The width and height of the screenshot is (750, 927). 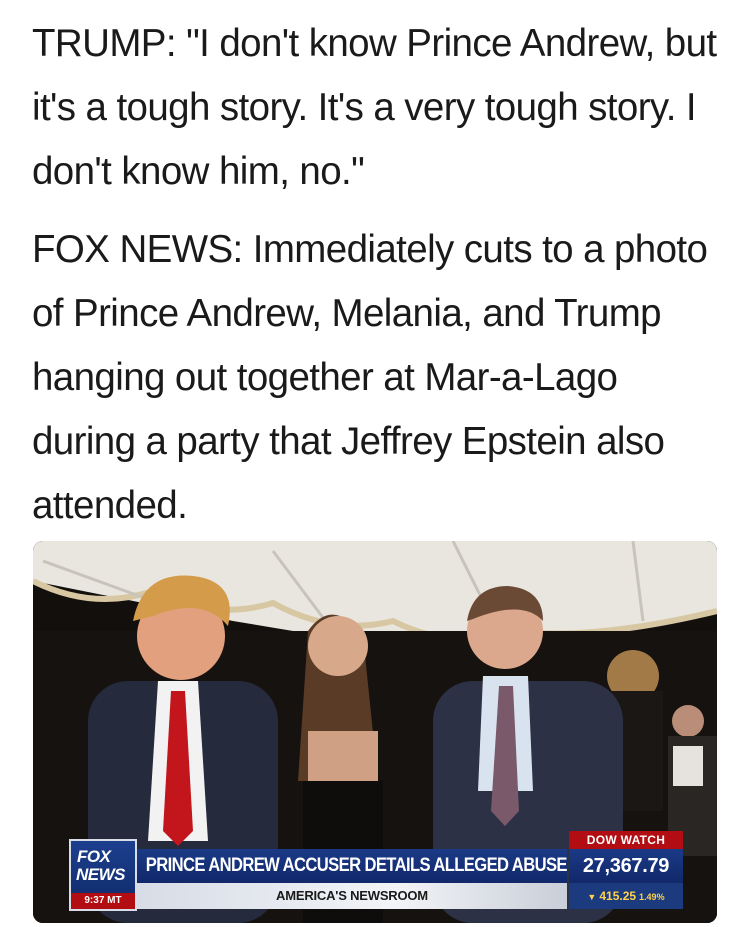 I want to click on dow-watch-ticker: DOW WATCH 27,367.79 ▼ 415.25 1.49%, so click(x=626, y=870).